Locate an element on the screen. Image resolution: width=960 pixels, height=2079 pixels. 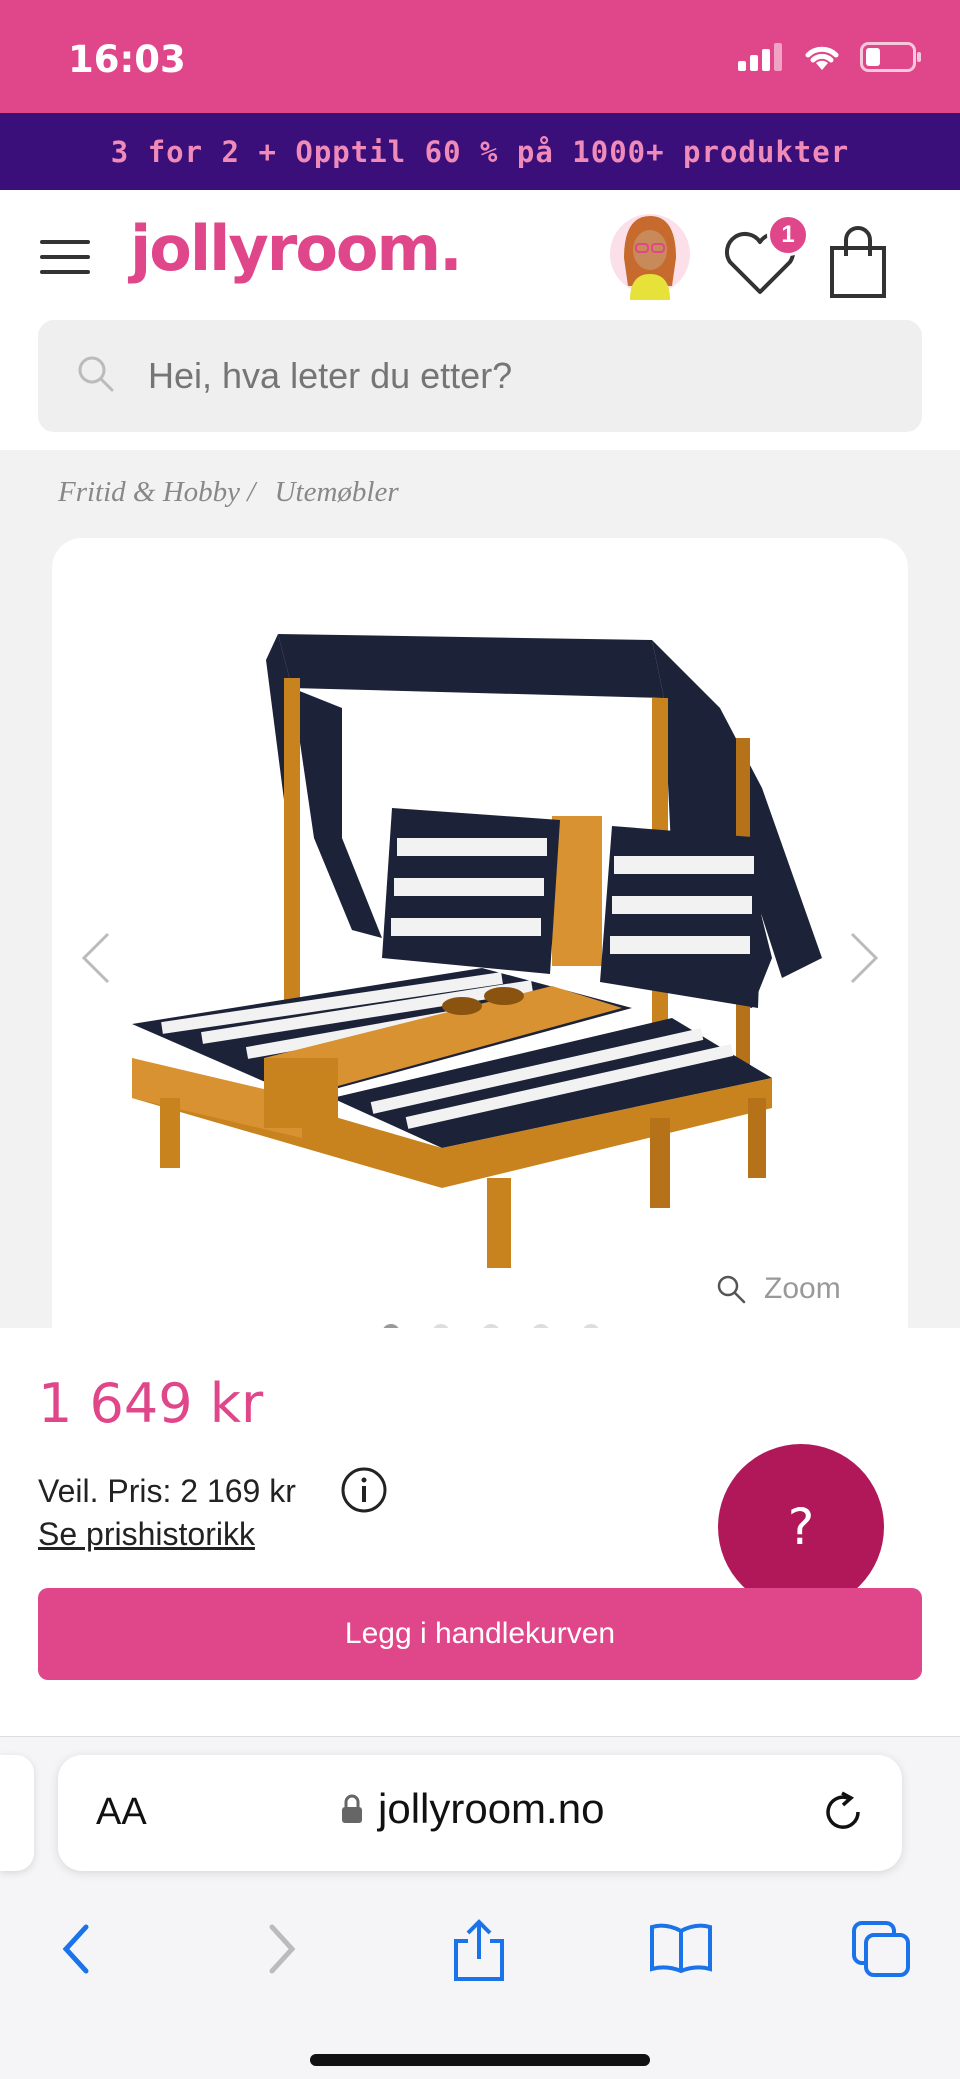
address-bar: AA jollyroom.no is located at coordinates (480, 1813).